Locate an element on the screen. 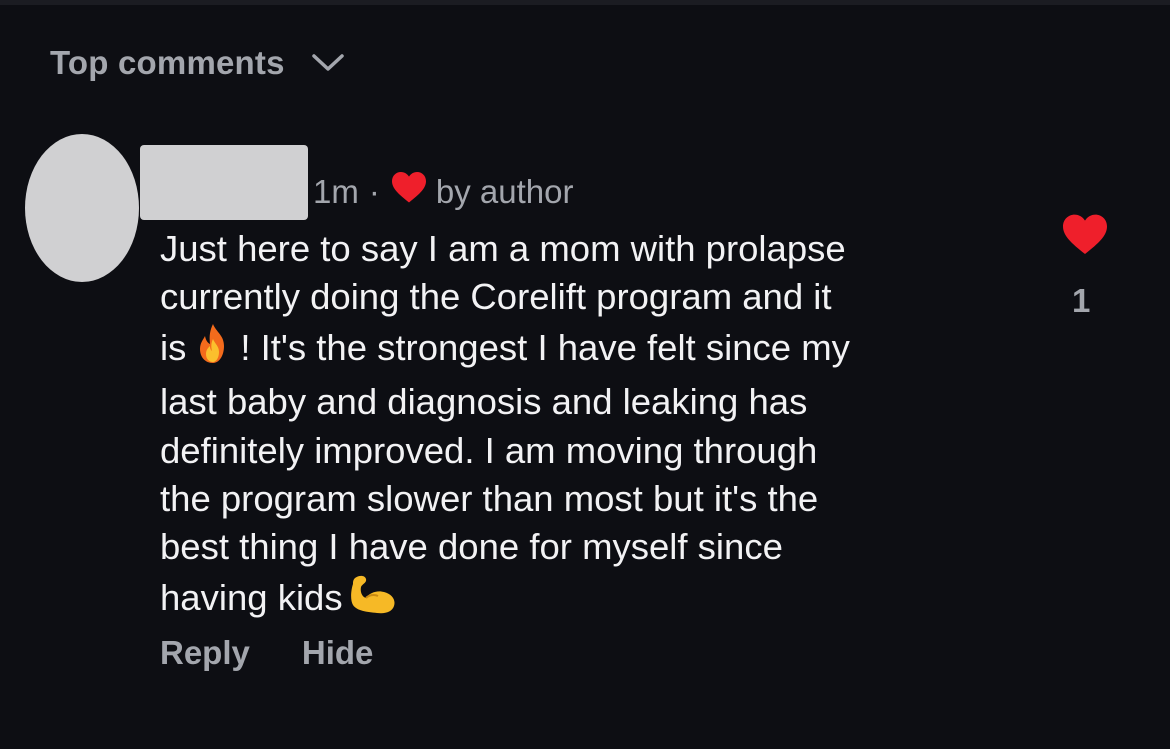 The height and width of the screenshot is (749, 1170). reply-button: Reply is located at coordinates (205, 653).